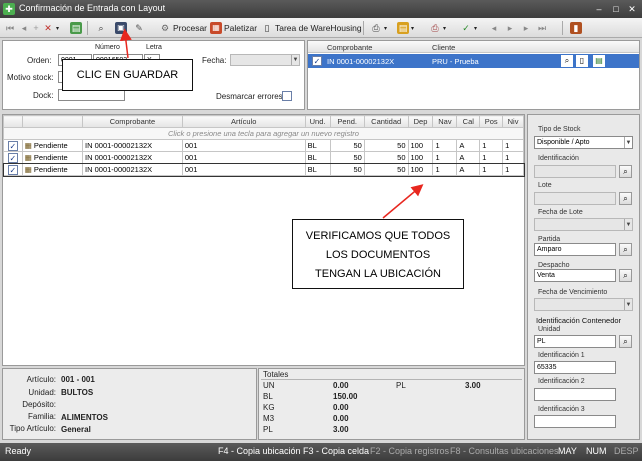 The width and height of the screenshot is (642, 461). What do you see at coordinates (575, 275) in the screenshot?
I see `despacho-input: Venta` at bounding box center [575, 275].